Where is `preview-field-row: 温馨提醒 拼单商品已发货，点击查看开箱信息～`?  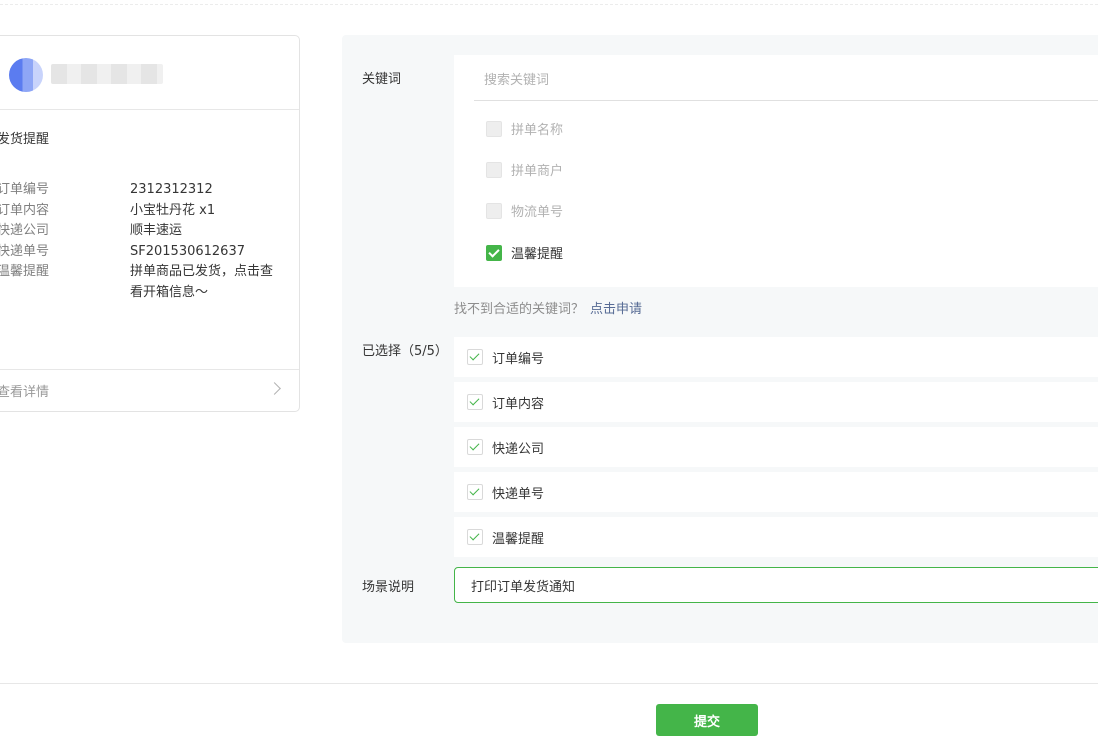 preview-field-row: 温馨提醒 拼单商品已发货，点击查看开箱信息～ is located at coordinates (143, 282).